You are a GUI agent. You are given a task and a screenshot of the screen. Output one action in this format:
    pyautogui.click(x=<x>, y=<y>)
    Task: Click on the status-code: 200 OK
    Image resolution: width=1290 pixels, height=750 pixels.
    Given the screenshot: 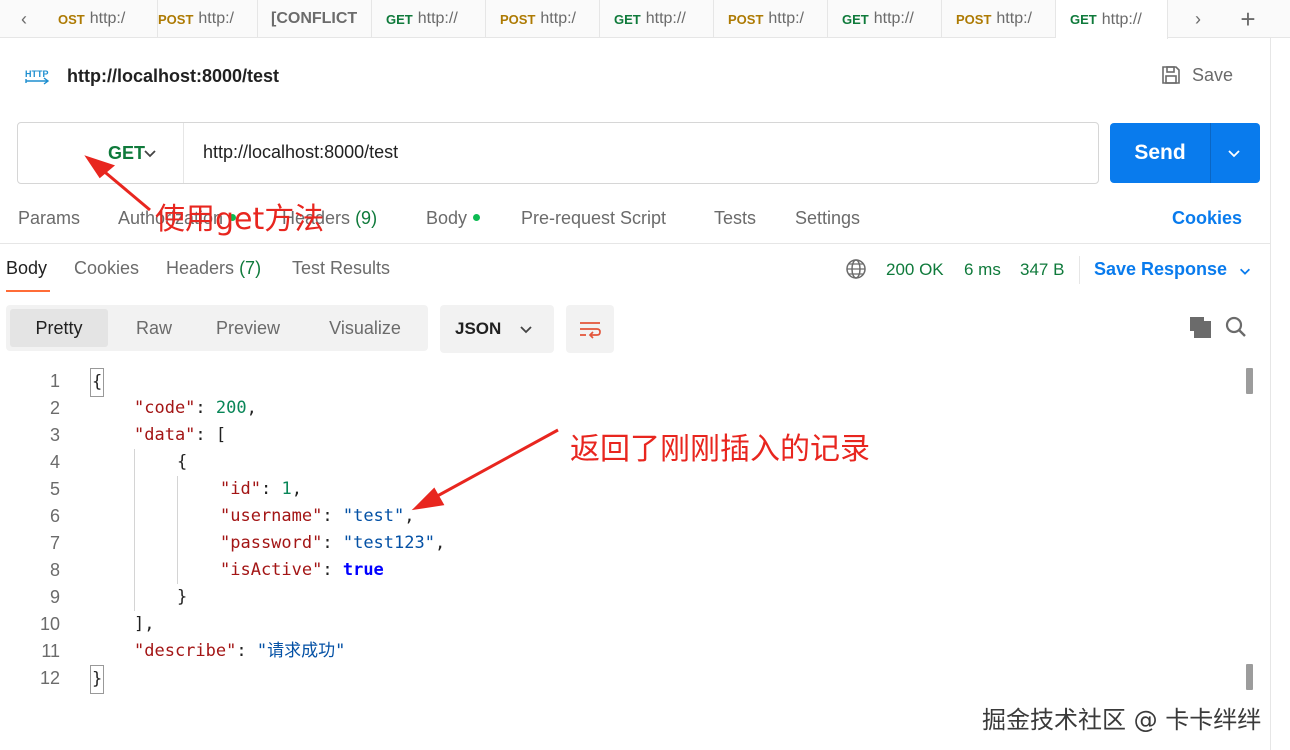 What is the action you would take?
    pyautogui.click(x=915, y=270)
    